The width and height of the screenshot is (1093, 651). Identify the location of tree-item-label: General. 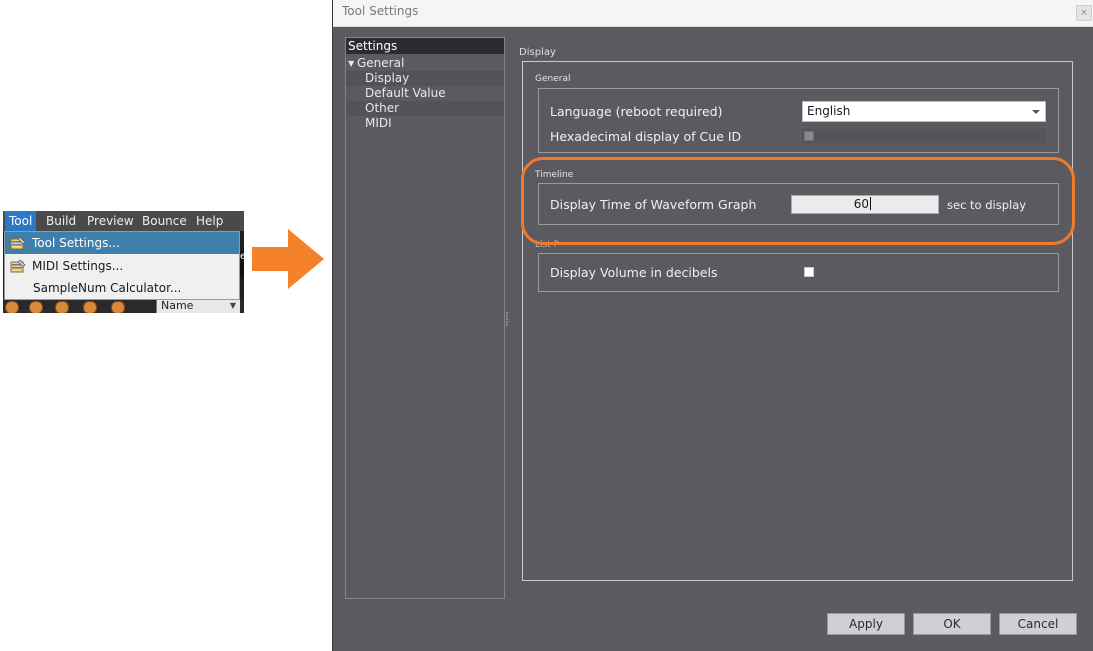
(381, 63).